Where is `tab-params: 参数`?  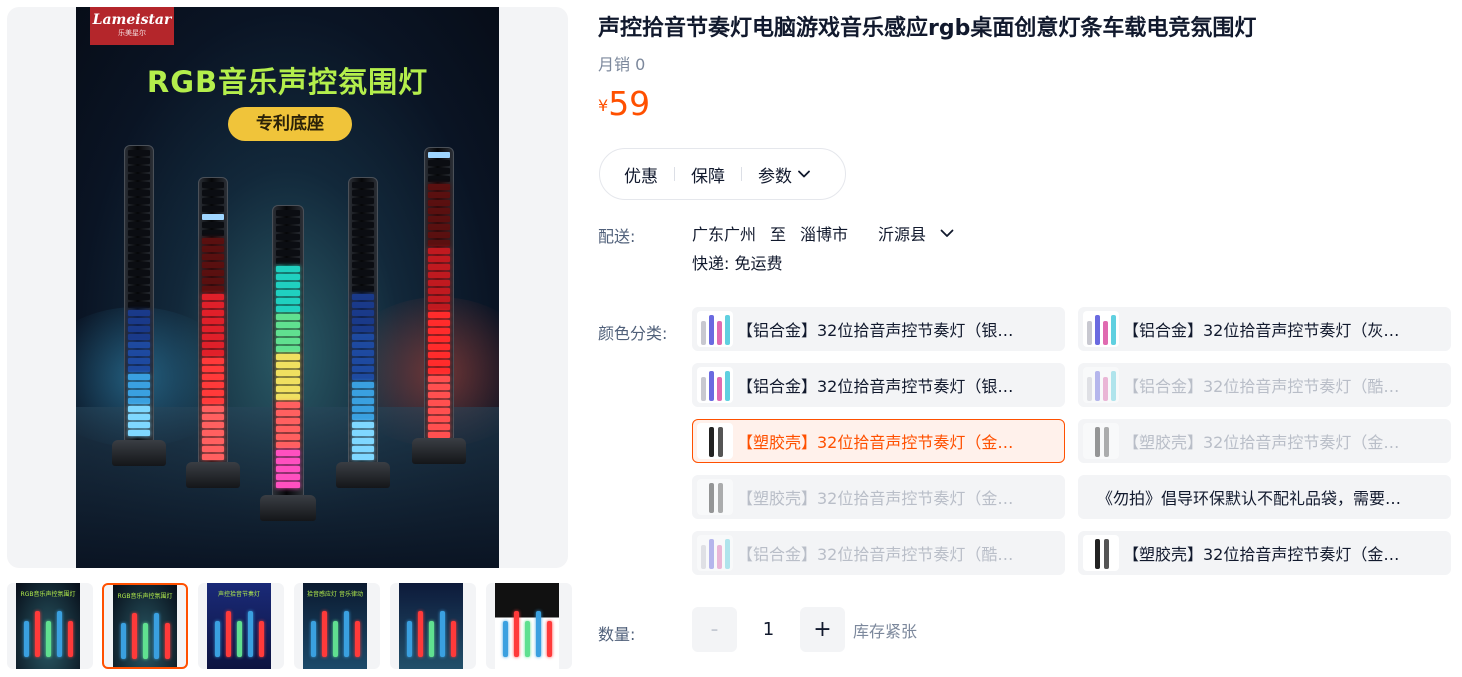
tab-params: 参数 is located at coordinates (784, 174).